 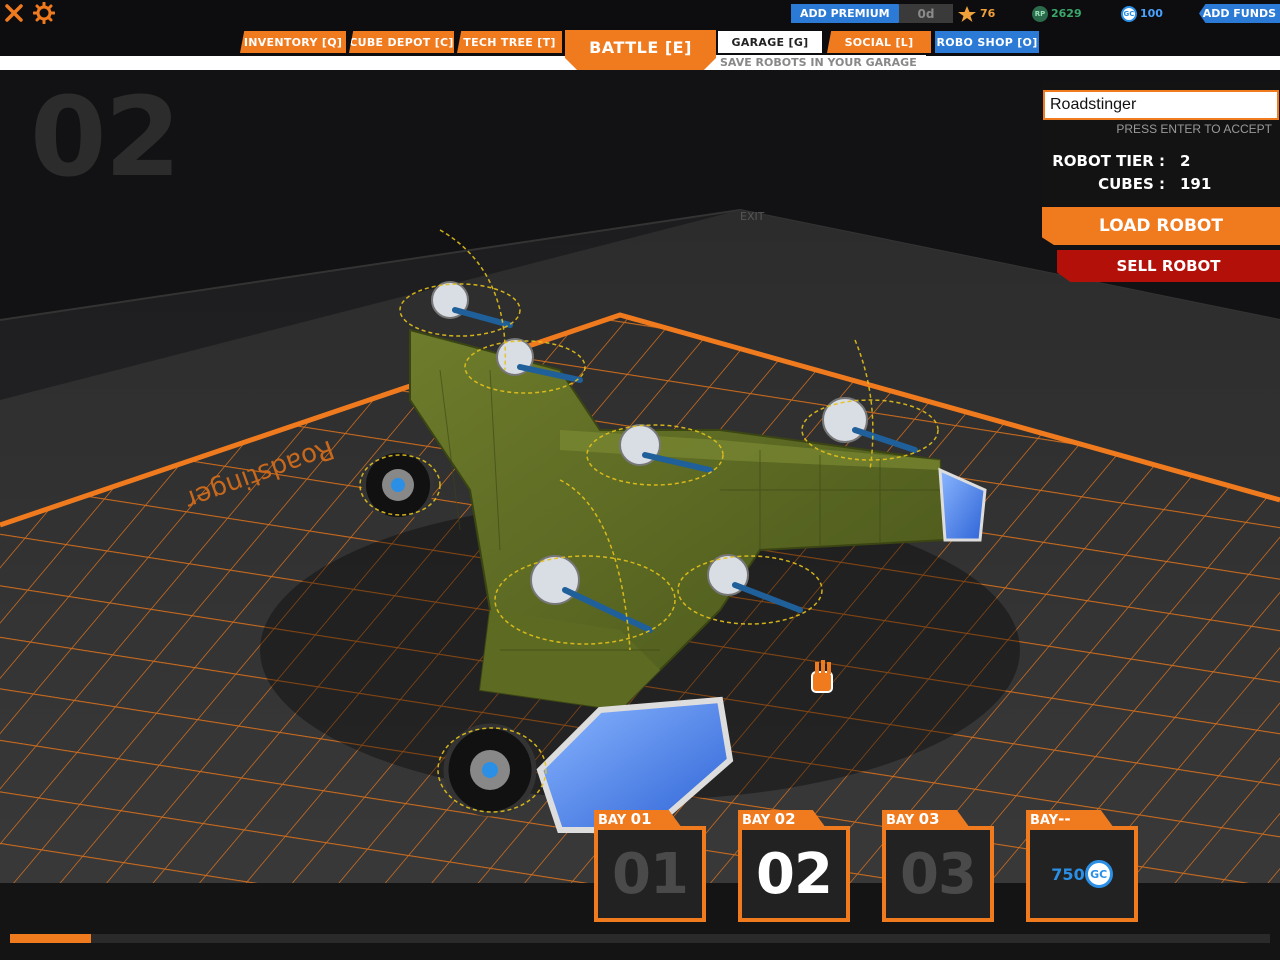 I want to click on robot-points-counter: RP 2629, so click(x=1057, y=13).